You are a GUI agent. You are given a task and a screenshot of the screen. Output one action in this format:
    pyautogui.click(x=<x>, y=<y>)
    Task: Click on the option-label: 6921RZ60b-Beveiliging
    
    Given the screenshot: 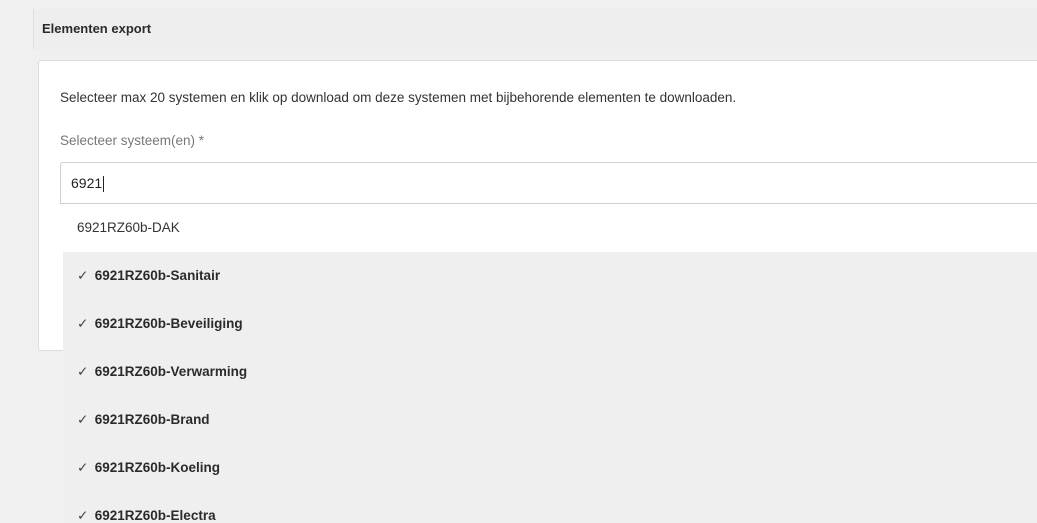 What is the action you would take?
    pyautogui.click(x=168, y=323)
    